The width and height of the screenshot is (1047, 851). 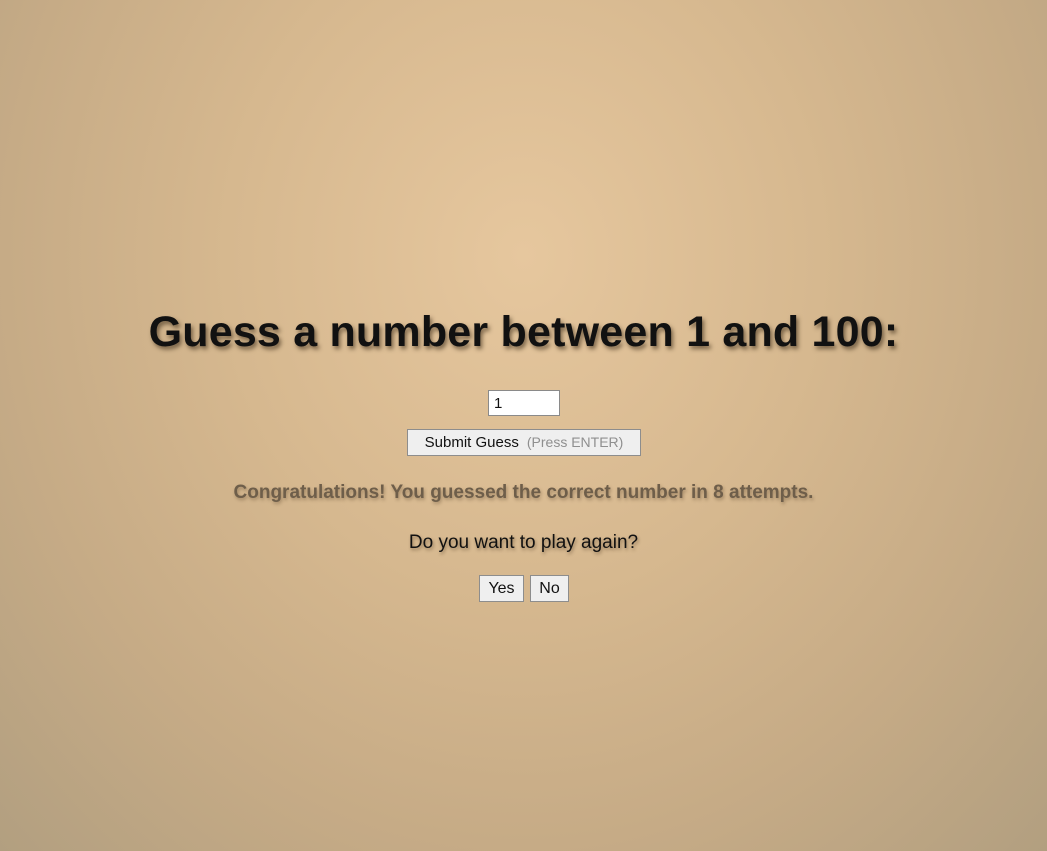 What do you see at coordinates (524, 442) in the screenshot?
I see `submit-guess-button: Submit Guess (Press ENTER)` at bounding box center [524, 442].